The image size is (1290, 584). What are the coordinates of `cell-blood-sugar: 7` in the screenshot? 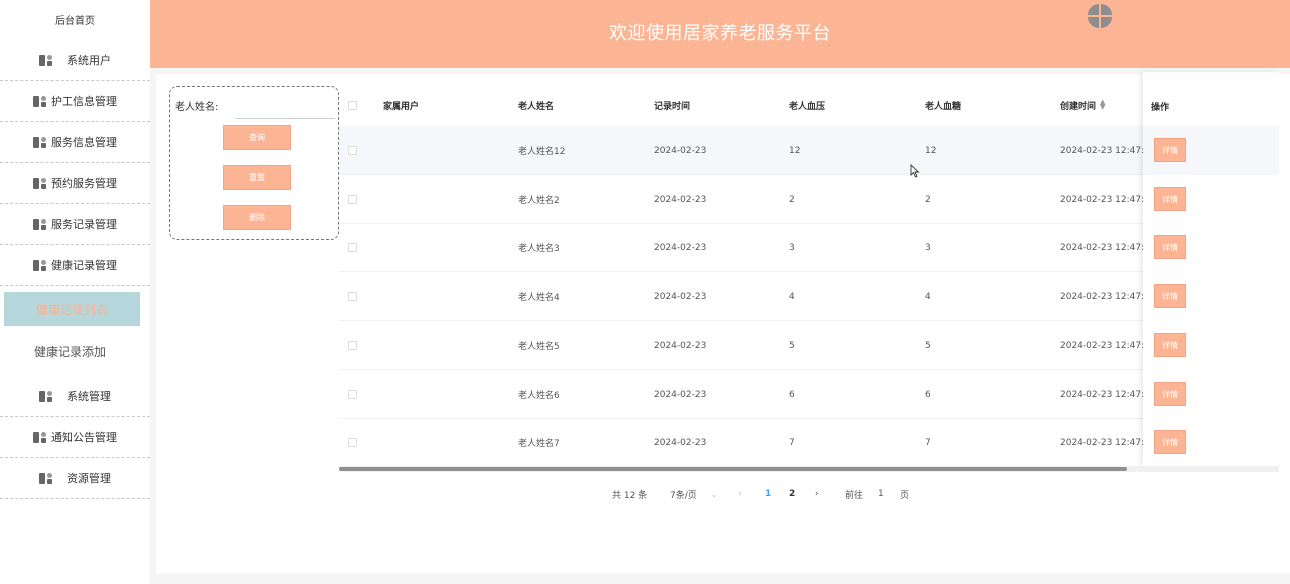 It's located at (928, 442).